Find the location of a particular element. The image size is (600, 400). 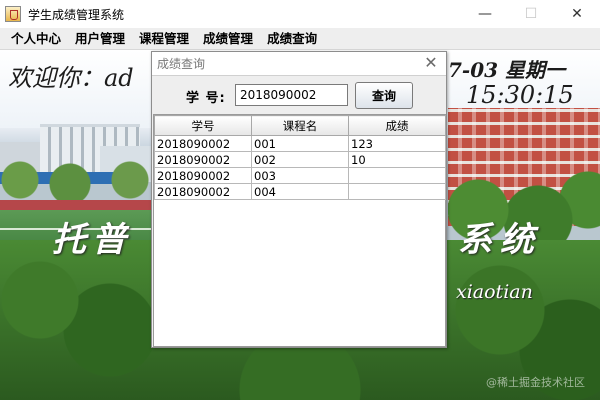

cell-score: 123 is located at coordinates (397, 143).